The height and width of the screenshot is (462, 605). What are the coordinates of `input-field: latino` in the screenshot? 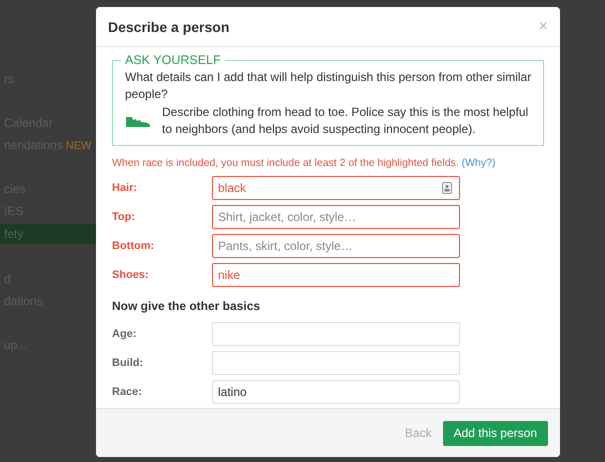 It's located at (336, 392).